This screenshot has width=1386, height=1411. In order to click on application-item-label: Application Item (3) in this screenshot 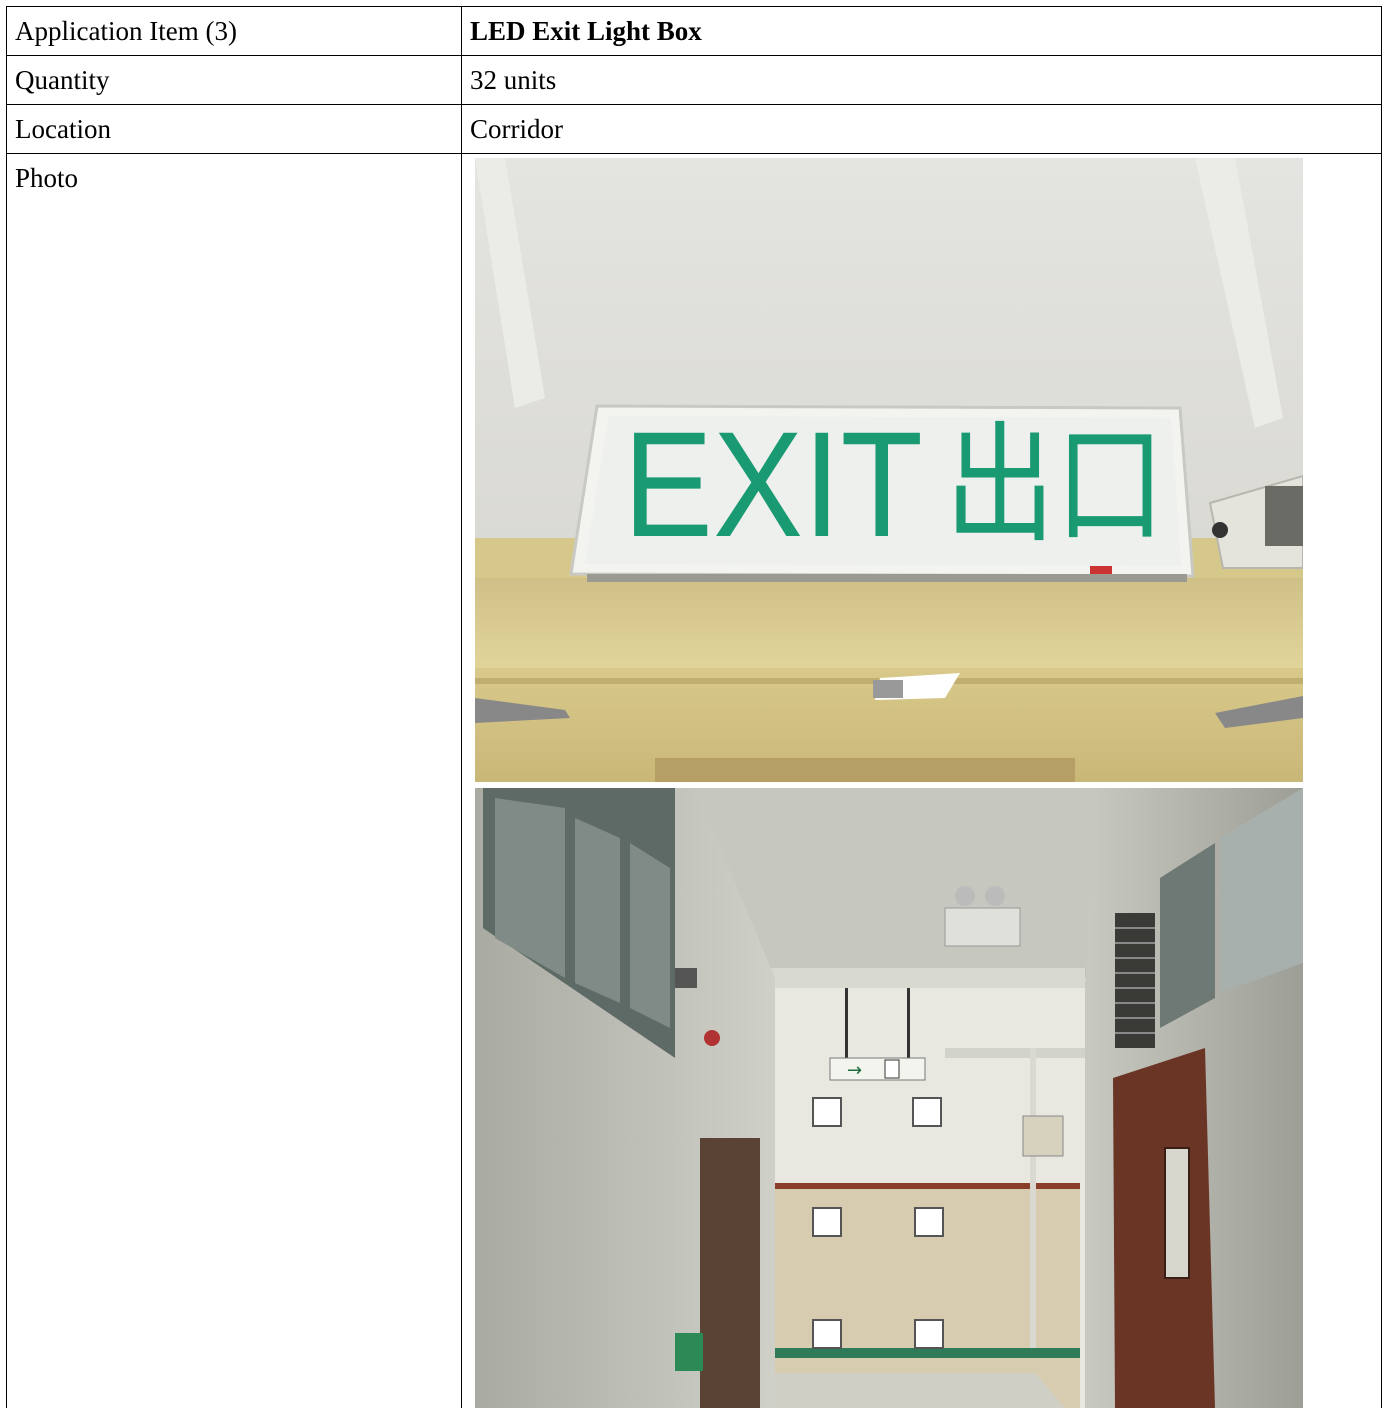, I will do `click(234, 31)`.